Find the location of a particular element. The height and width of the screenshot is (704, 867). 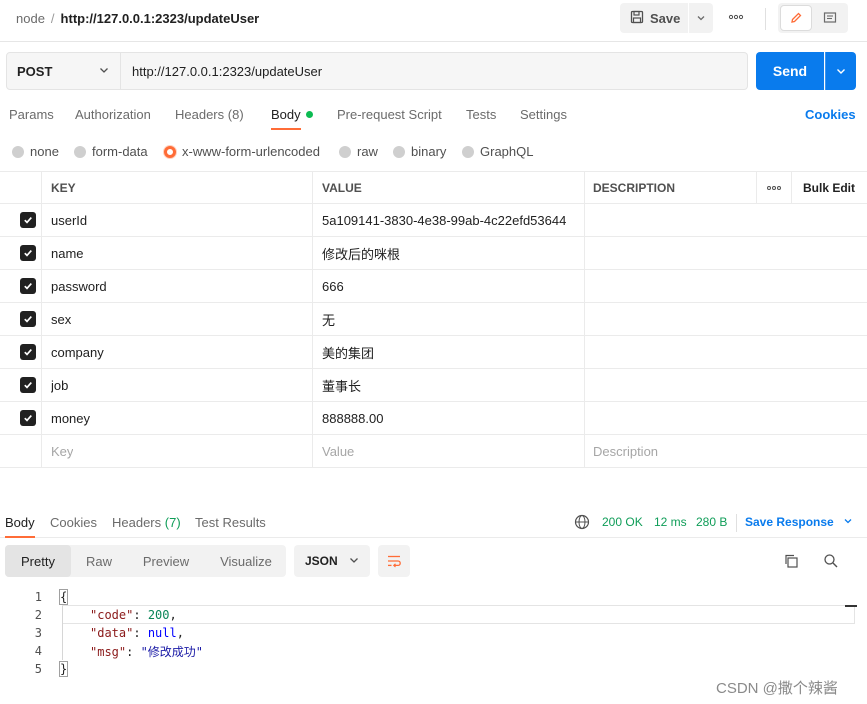

breadcrumb-request-name: http://127.0.0.1:2323/updateUser is located at coordinates (160, 18).